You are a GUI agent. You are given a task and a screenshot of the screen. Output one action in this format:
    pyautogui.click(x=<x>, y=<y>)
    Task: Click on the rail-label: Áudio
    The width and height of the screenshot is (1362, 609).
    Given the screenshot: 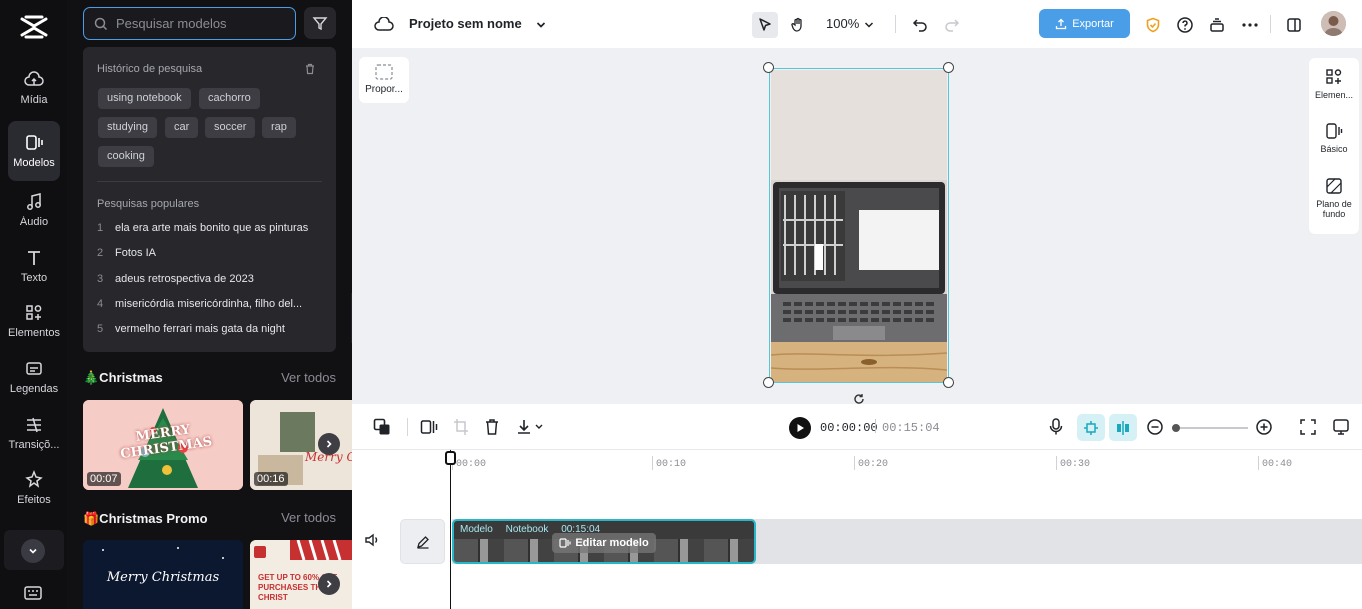 What is the action you would take?
    pyautogui.click(x=34, y=222)
    